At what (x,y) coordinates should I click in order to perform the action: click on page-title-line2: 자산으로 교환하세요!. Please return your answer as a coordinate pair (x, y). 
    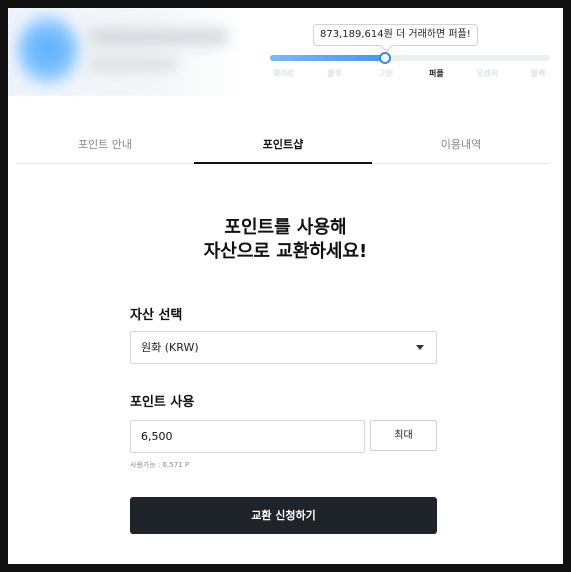
    Looking at the image, I should click on (285, 251).